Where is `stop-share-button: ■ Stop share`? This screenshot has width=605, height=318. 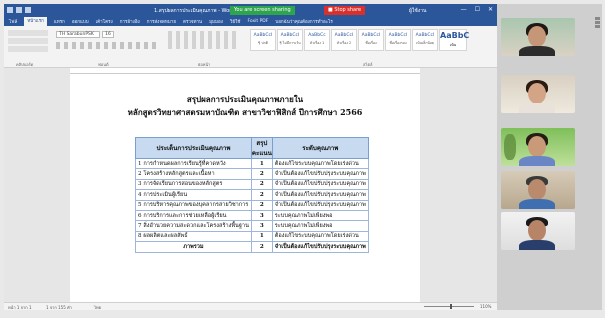
stop-share-button: ■ Stop share is located at coordinates (345, 10).